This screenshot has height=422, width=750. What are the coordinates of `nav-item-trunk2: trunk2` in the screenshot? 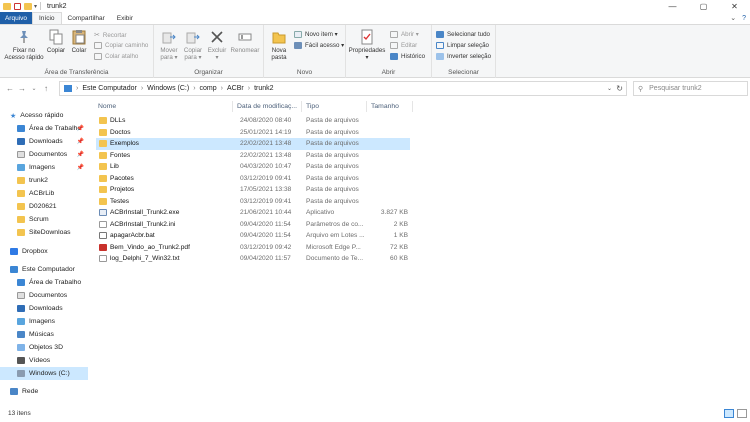 It's located at (44, 180).